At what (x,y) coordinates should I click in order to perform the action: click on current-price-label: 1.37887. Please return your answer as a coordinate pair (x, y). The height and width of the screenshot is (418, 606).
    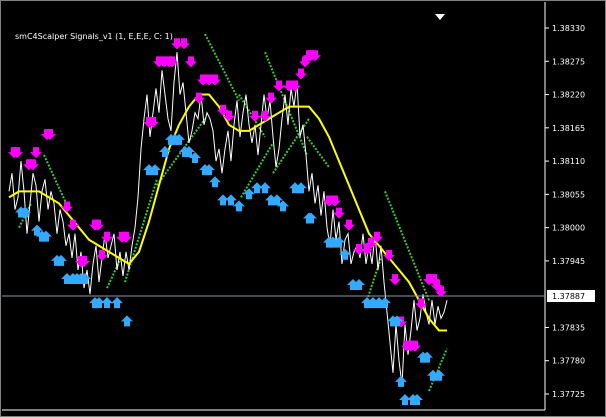
    Looking at the image, I should click on (568, 296).